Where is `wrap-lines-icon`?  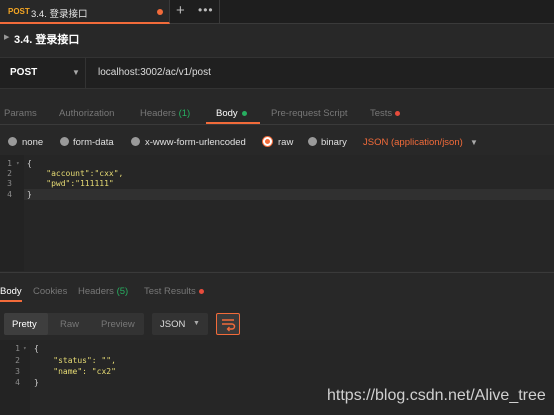
wrap-lines-icon is located at coordinates (229, 325).